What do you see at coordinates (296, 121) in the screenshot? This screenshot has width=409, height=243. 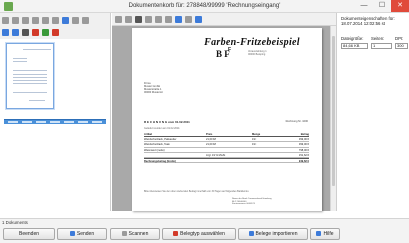 I see `invoice-number: Rechnung Nr. 1000` at bounding box center [296, 121].